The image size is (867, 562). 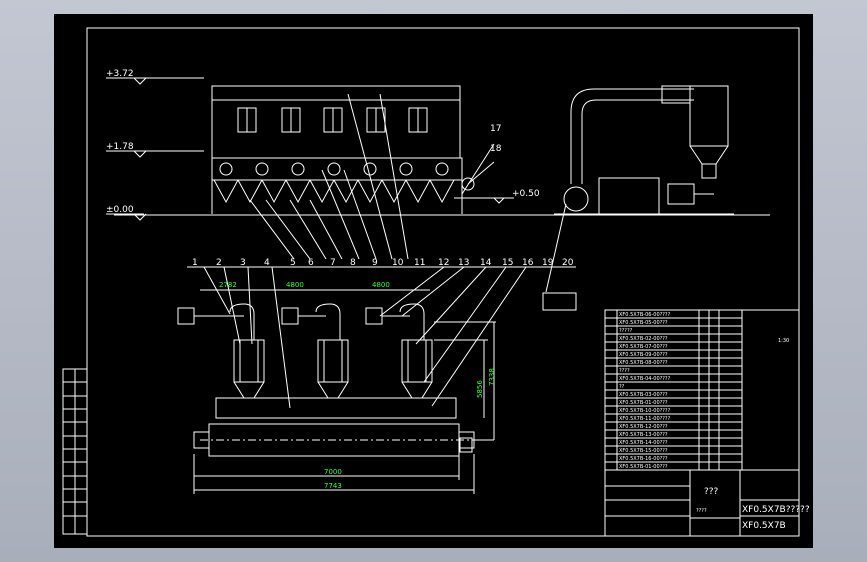 I want to click on part-number-19: 19, so click(x=548, y=263).